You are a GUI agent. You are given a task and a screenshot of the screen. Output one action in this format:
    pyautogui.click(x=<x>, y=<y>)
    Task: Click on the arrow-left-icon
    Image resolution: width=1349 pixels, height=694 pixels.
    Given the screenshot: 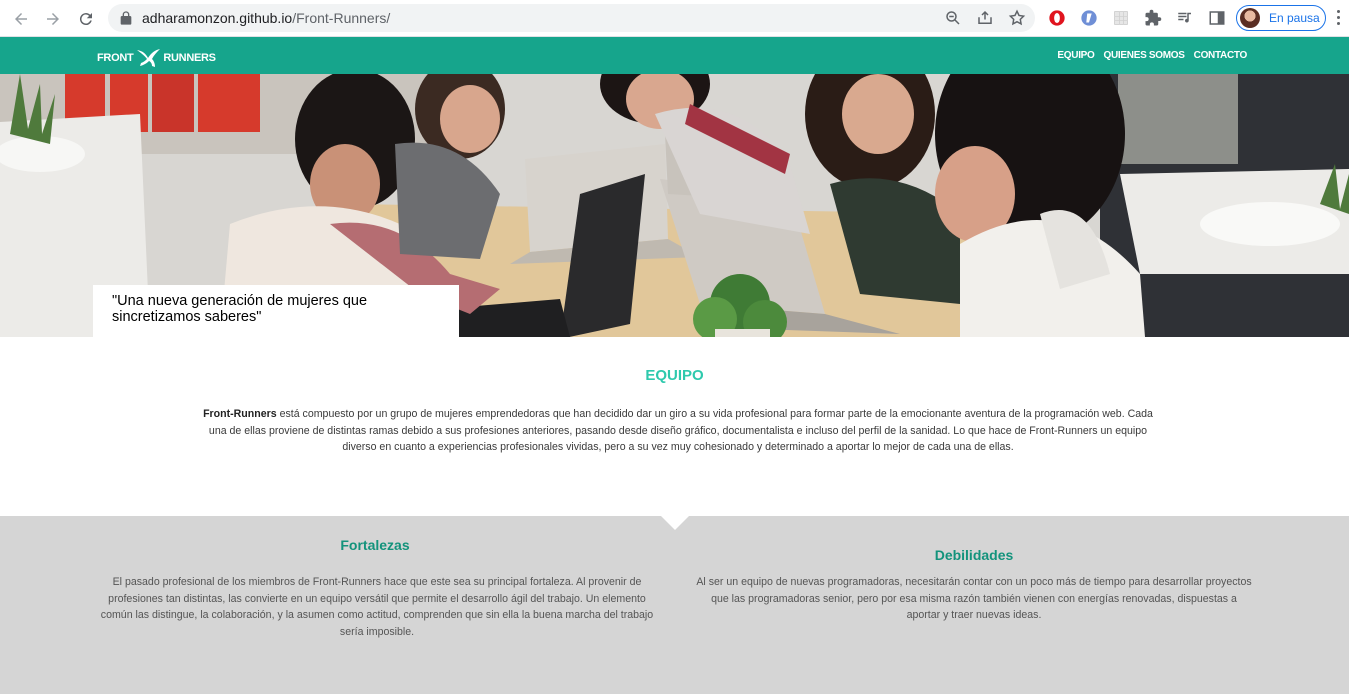 What is the action you would take?
    pyautogui.click(x=21, y=19)
    